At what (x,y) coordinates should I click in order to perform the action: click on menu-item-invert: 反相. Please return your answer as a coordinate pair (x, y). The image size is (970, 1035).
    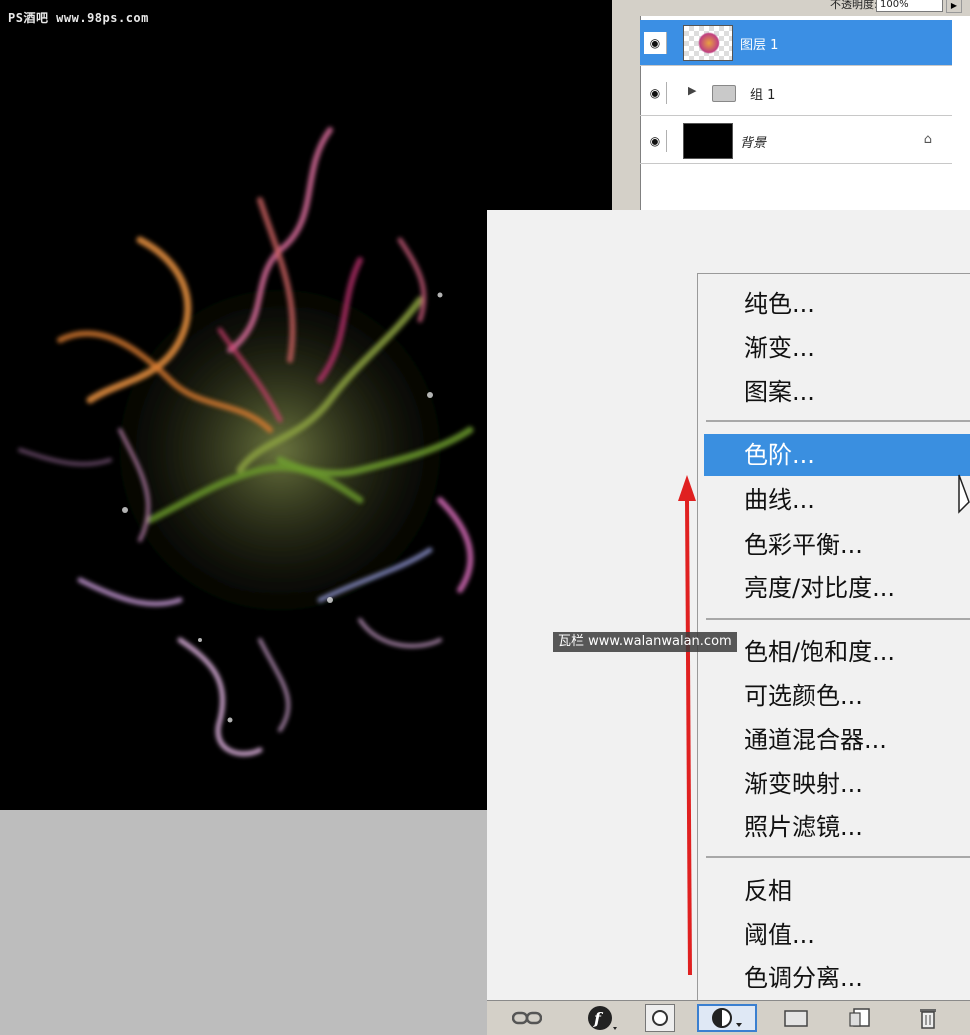
    Looking at the image, I should click on (768, 891).